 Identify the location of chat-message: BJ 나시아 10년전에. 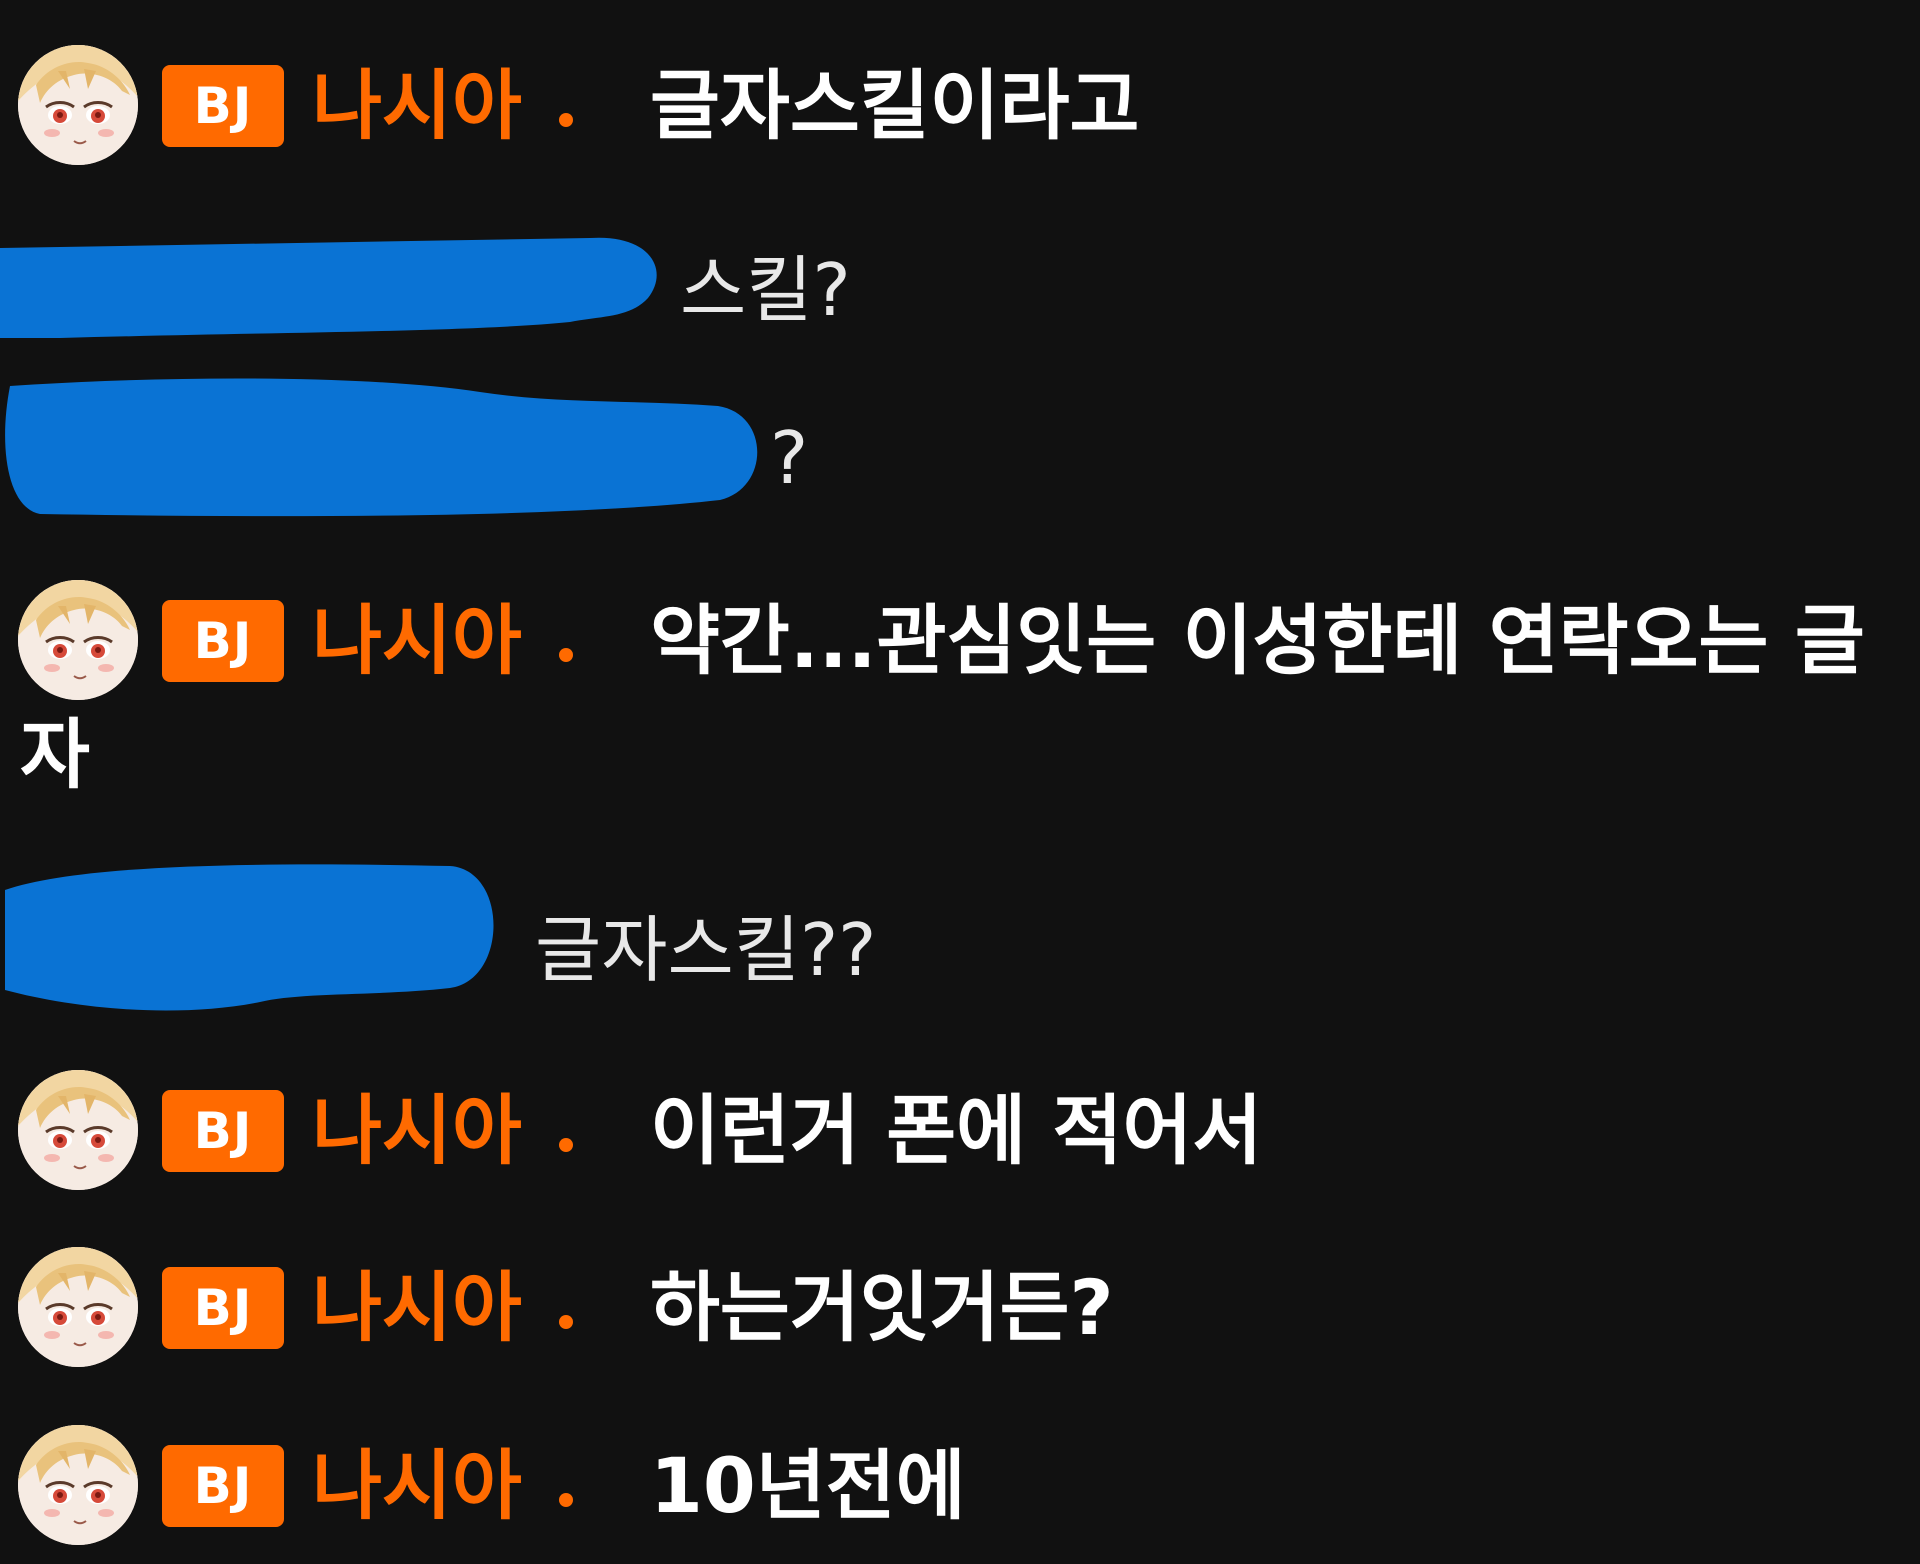
(960, 1485).